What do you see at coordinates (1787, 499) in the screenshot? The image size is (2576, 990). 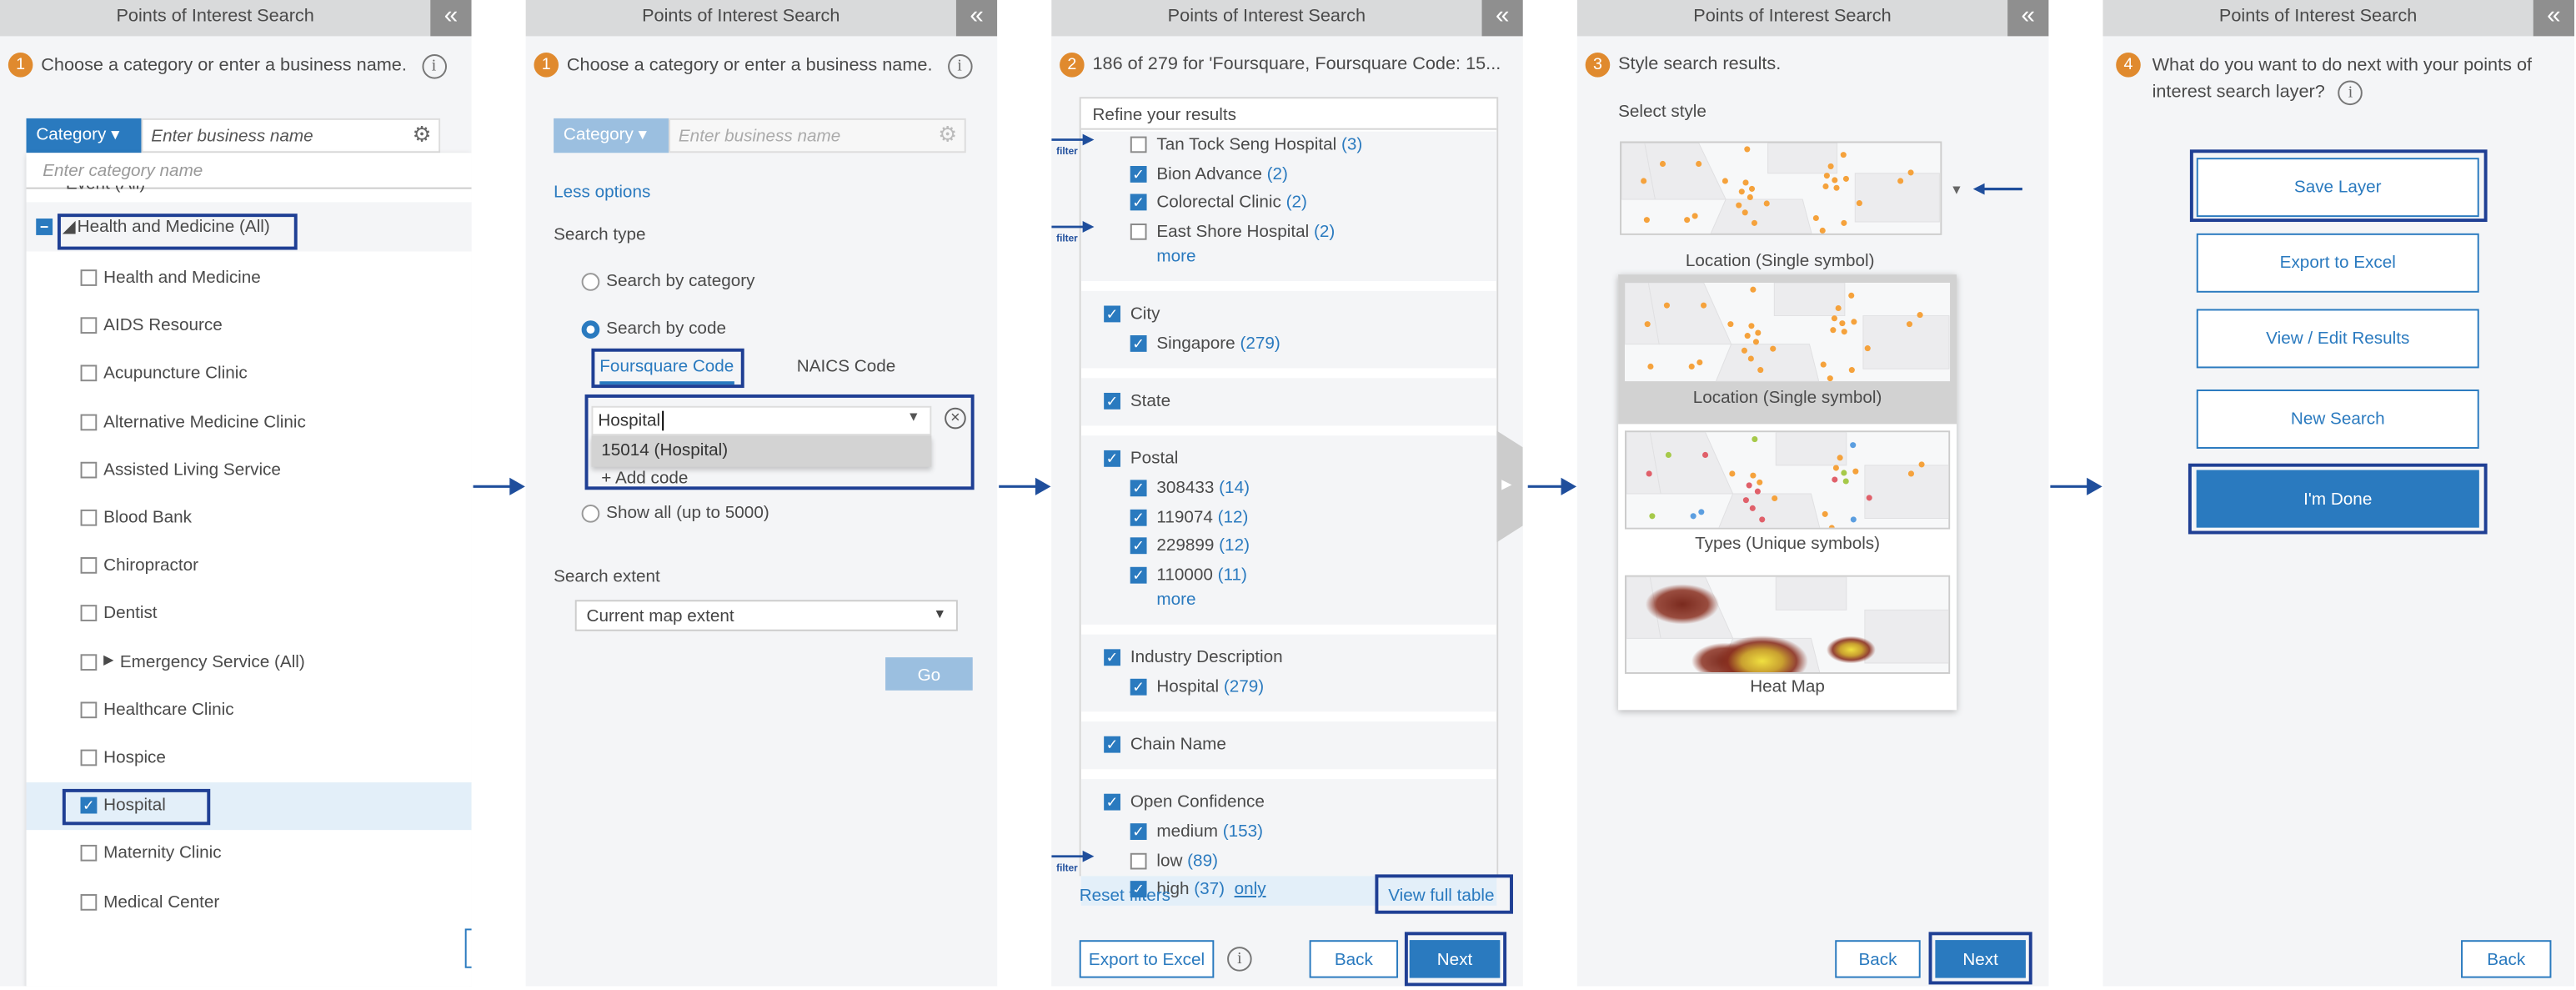 I see `style-option-types: Types (Unique symbols)` at bounding box center [1787, 499].